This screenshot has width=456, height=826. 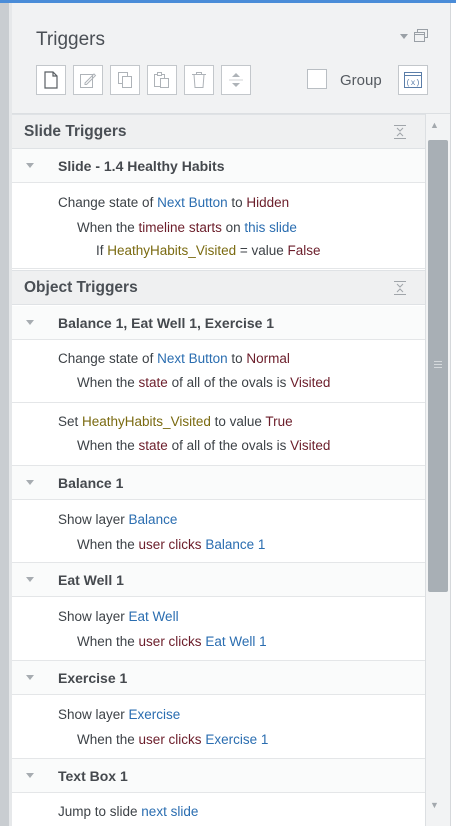 I want to click on trigger-action-line: Jump to slide next slide, so click(x=128, y=811).